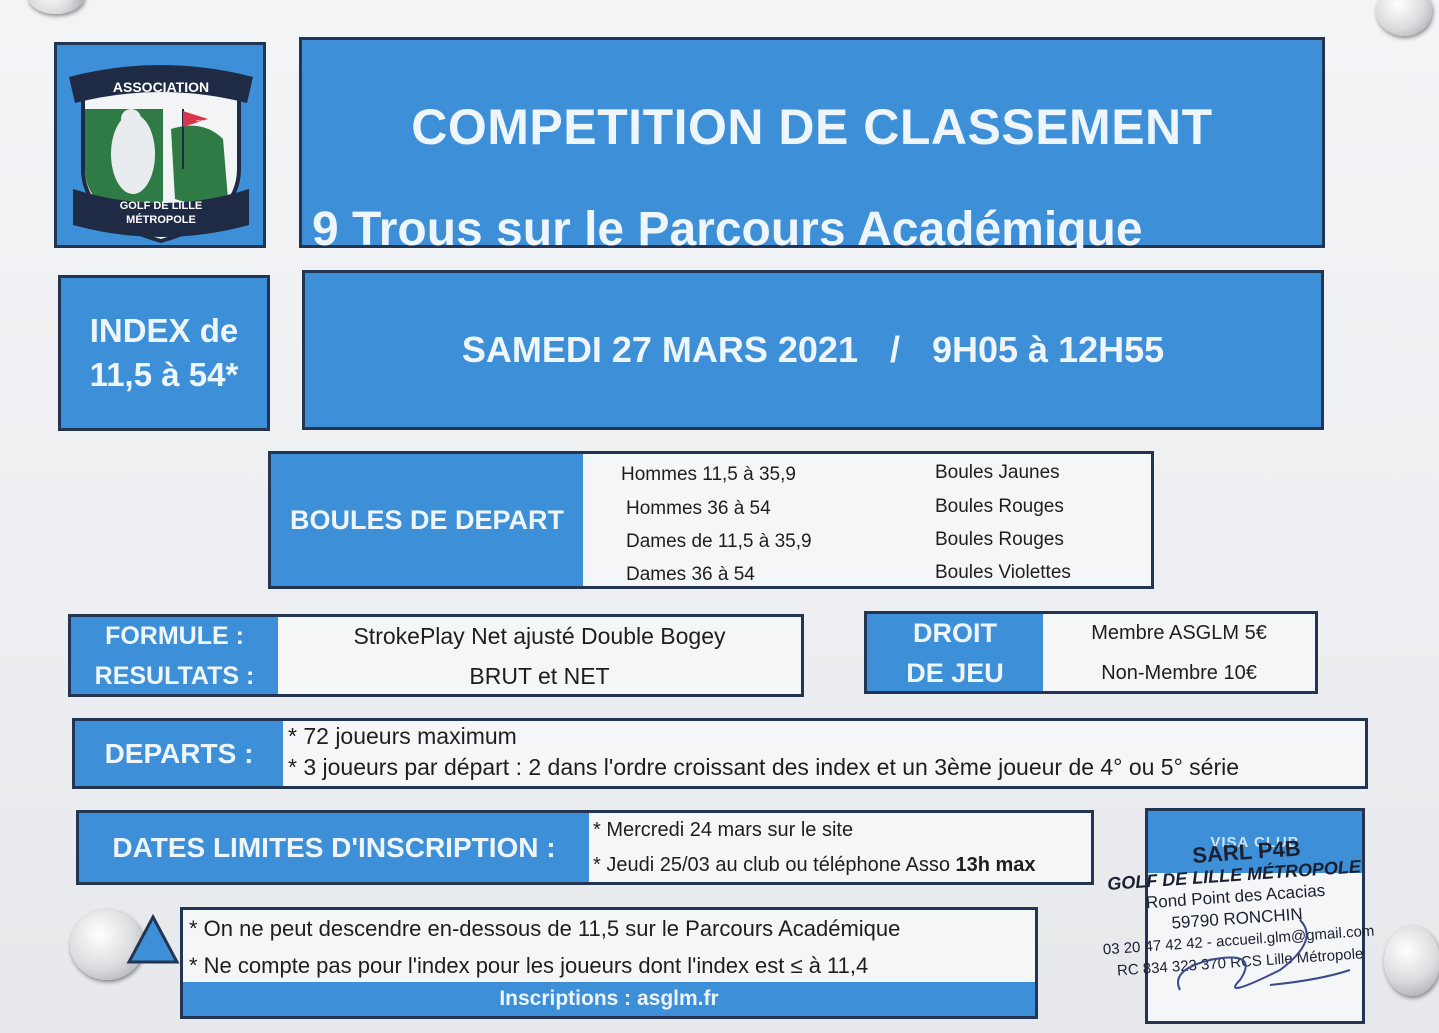  What do you see at coordinates (955, 652) in the screenshot?
I see `green-fee-label: DROIT DE JEU` at bounding box center [955, 652].